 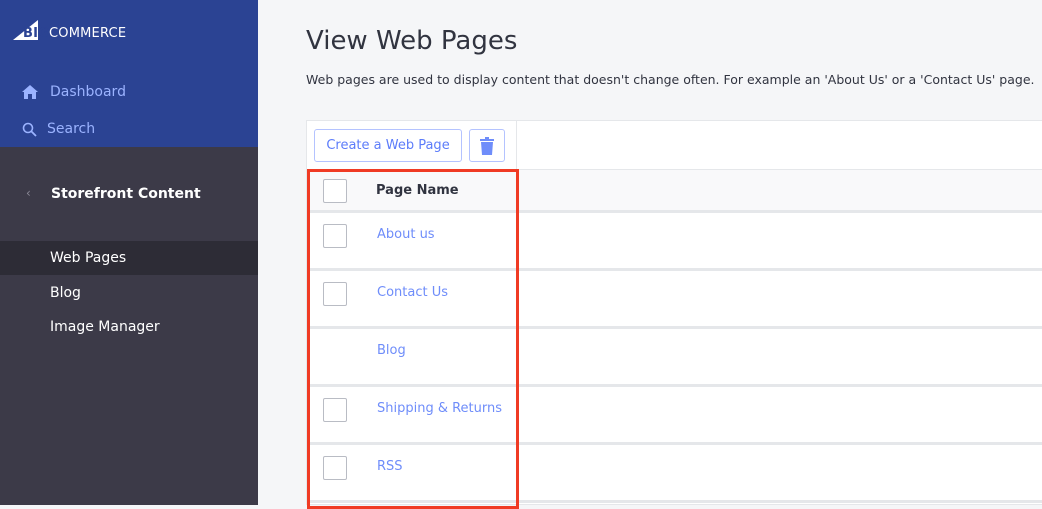 What do you see at coordinates (516, 145) in the screenshot?
I see `toolbar-divider` at bounding box center [516, 145].